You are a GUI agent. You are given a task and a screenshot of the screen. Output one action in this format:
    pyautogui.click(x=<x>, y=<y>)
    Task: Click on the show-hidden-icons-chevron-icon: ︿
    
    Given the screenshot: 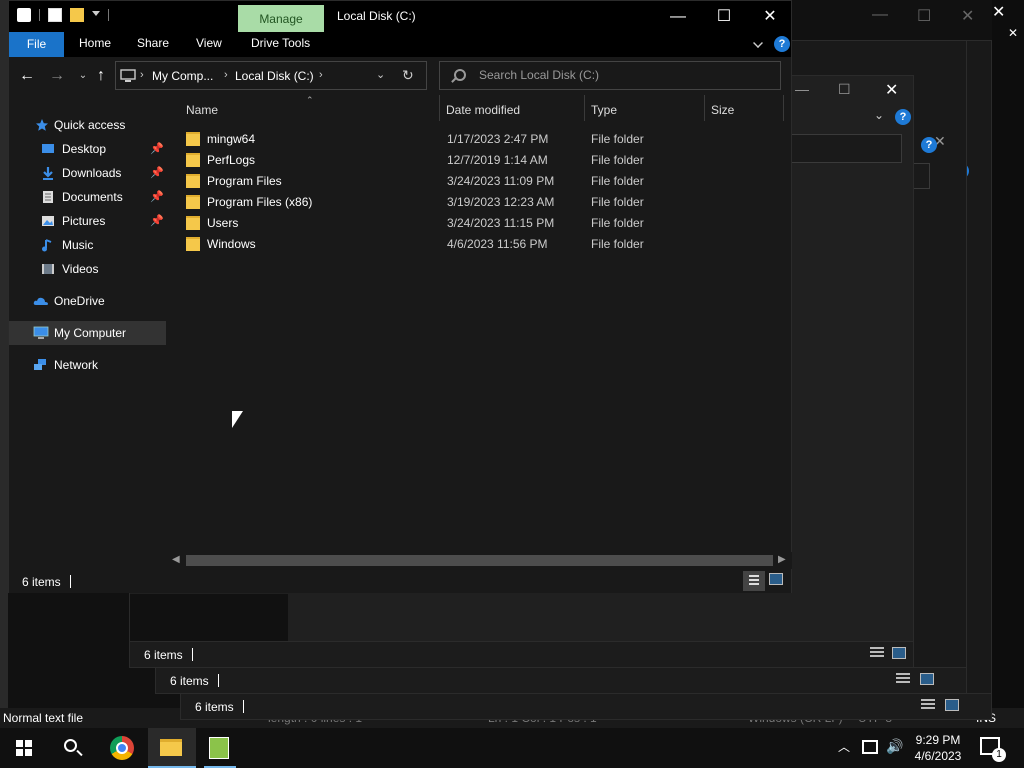 What is the action you would take?
    pyautogui.click(x=844, y=753)
    